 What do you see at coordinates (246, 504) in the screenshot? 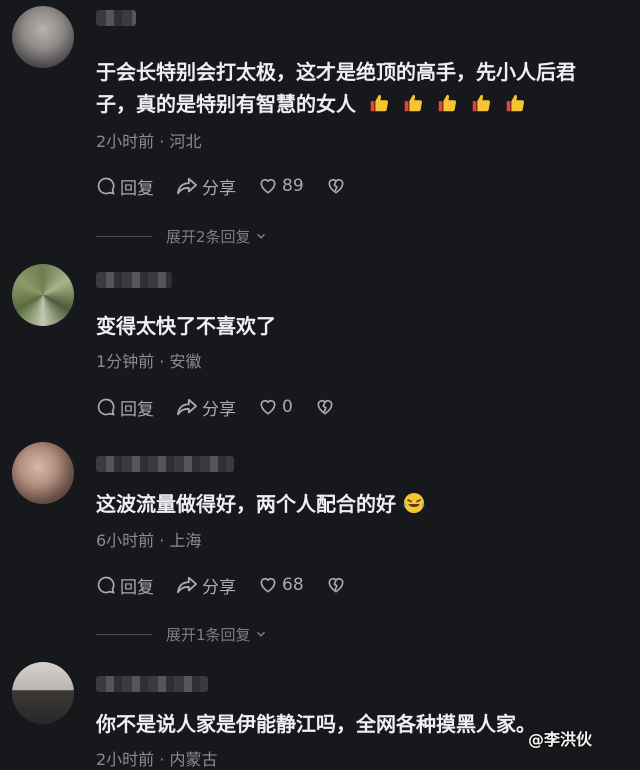
I see `comment-text-content: 这波流量做得好，两个人配合的好` at bounding box center [246, 504].